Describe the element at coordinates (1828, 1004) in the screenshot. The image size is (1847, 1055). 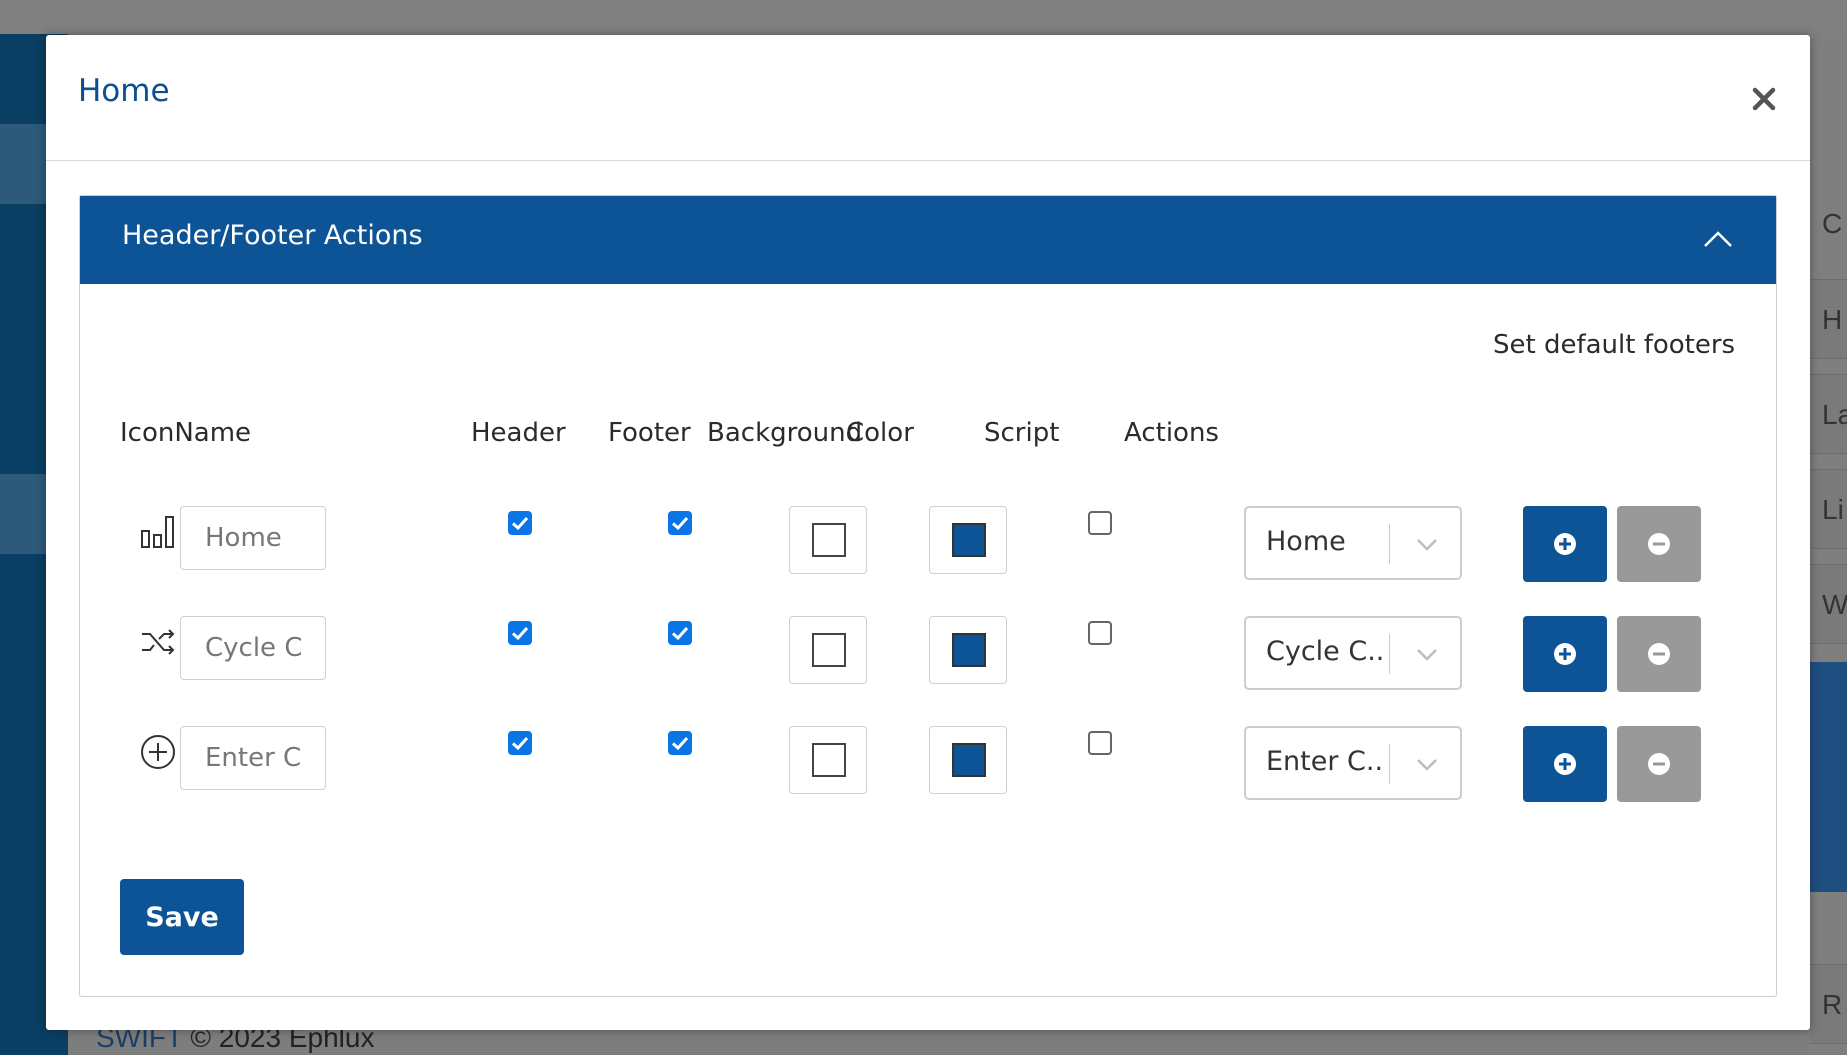
I see `background-right-text: R` at that location.